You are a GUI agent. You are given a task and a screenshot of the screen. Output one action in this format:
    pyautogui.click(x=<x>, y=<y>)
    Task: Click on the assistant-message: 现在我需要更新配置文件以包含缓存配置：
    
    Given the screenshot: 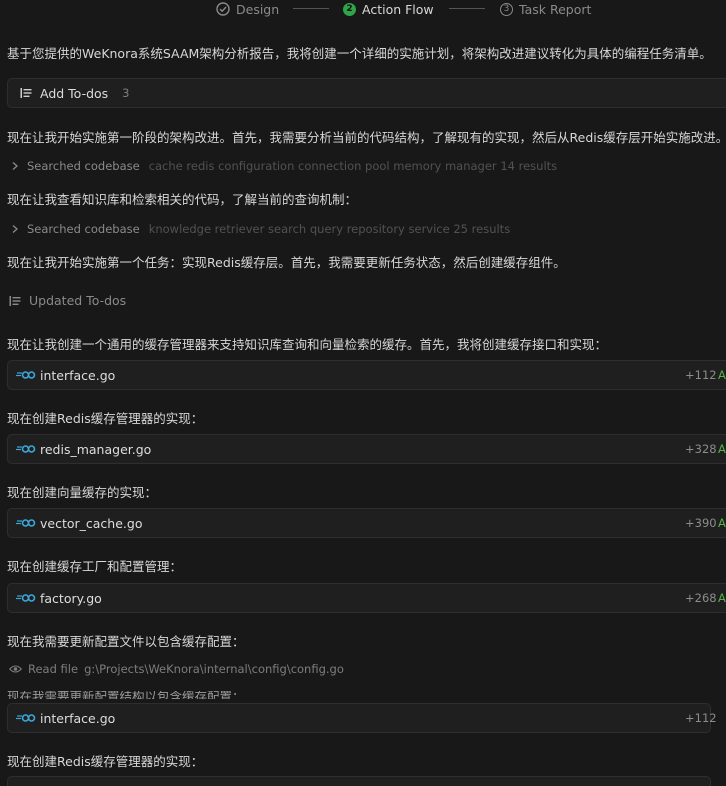 What is the action you would take?
    pyautogui.click(x=126, y=641)
    